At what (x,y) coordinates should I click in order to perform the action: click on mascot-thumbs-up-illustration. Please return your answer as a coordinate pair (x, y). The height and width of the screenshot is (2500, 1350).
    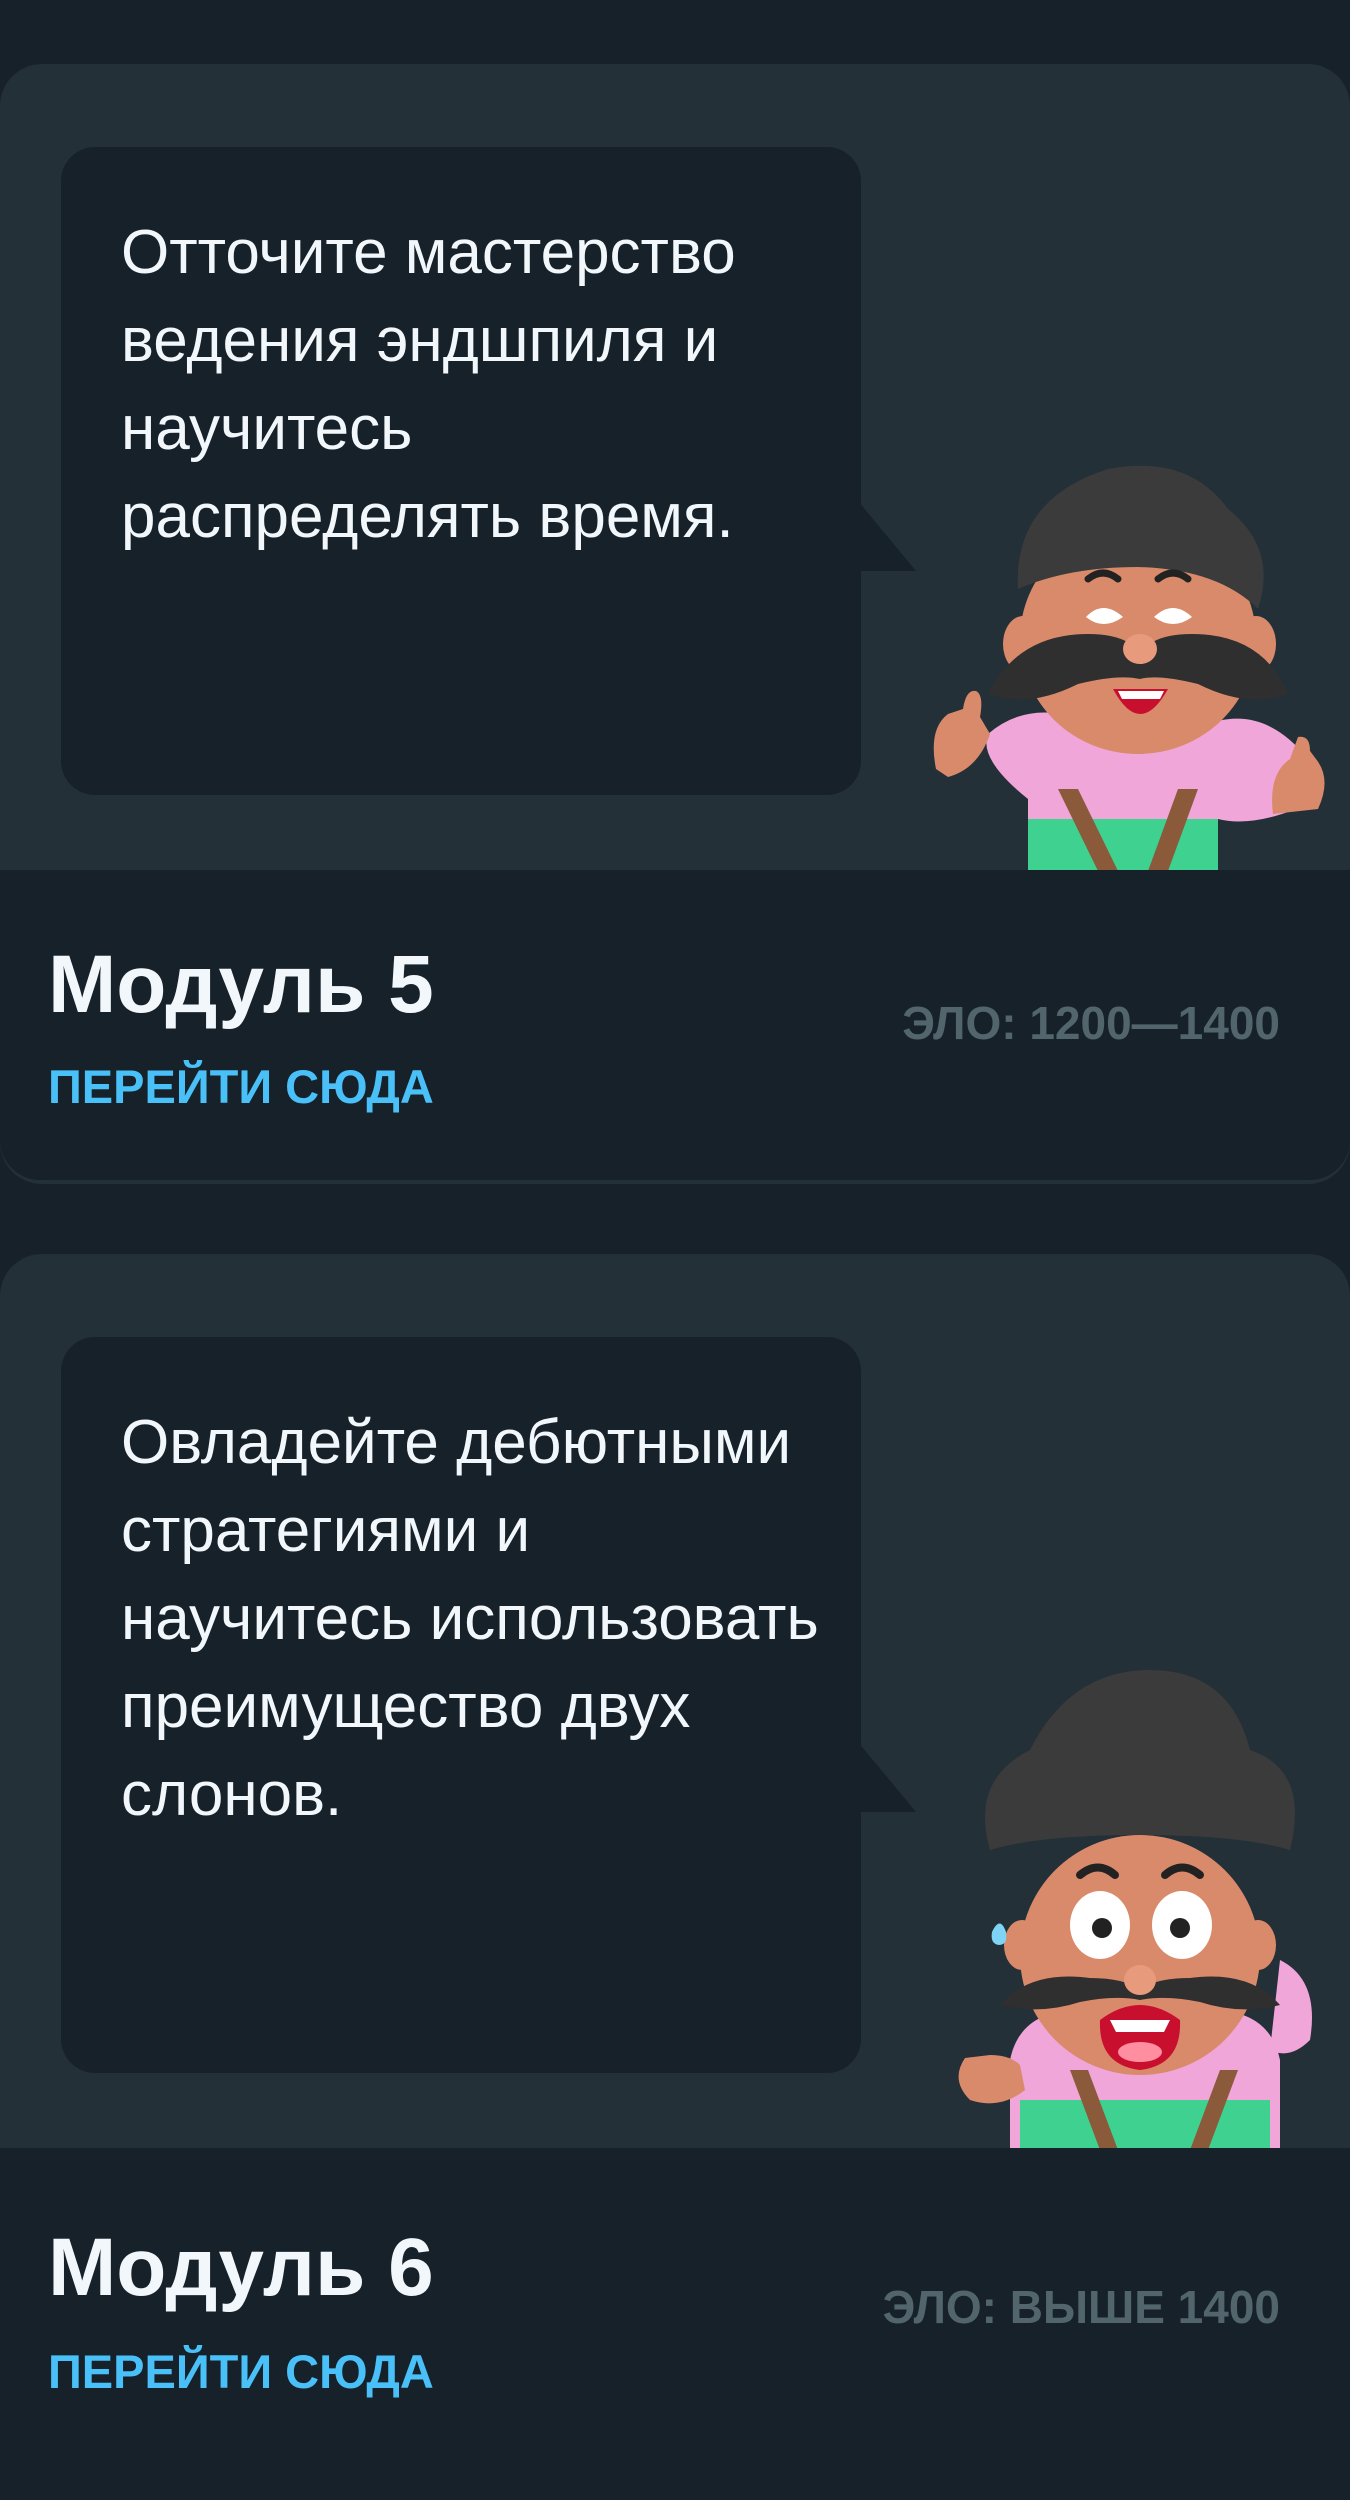
    Looking at the image, I should click on (1129, 668).